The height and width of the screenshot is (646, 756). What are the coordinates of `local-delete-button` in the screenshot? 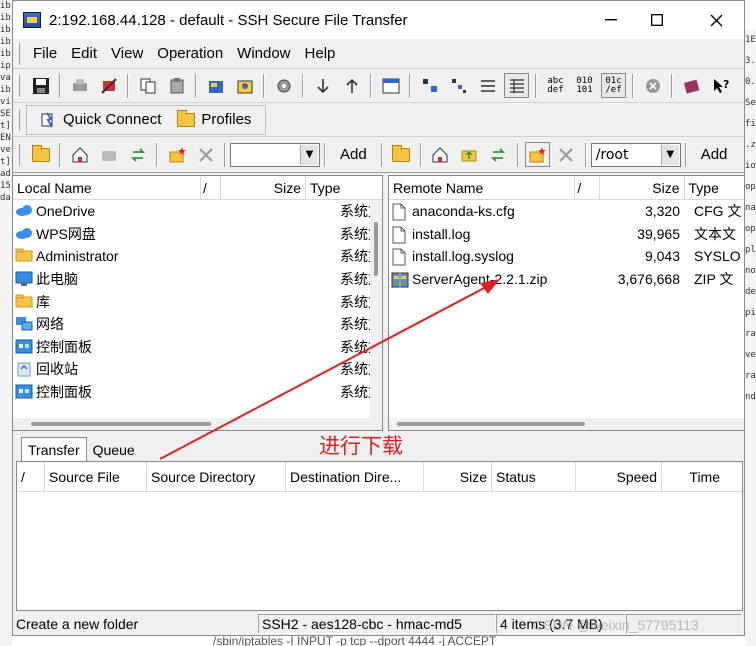 It's located at (205, 154).